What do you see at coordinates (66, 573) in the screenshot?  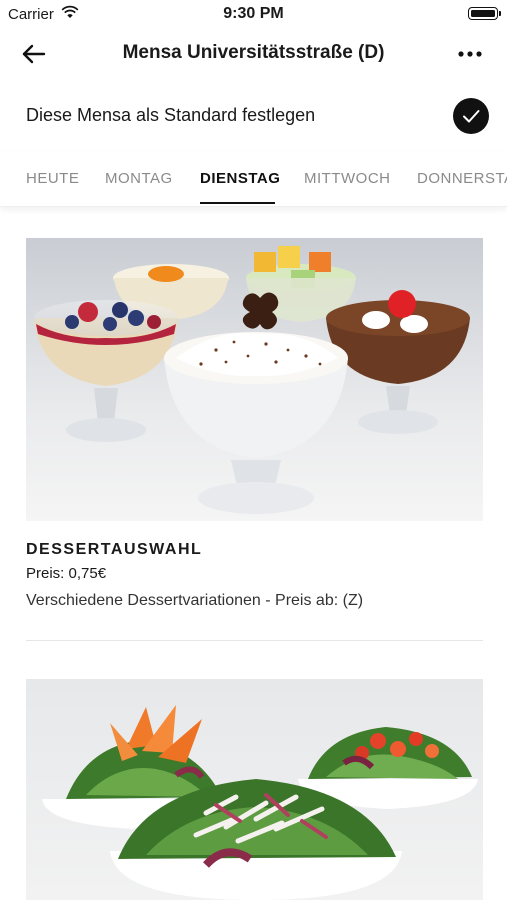 I see `dish-price: Preis: 0,75€` at bounding box center [66, 573].